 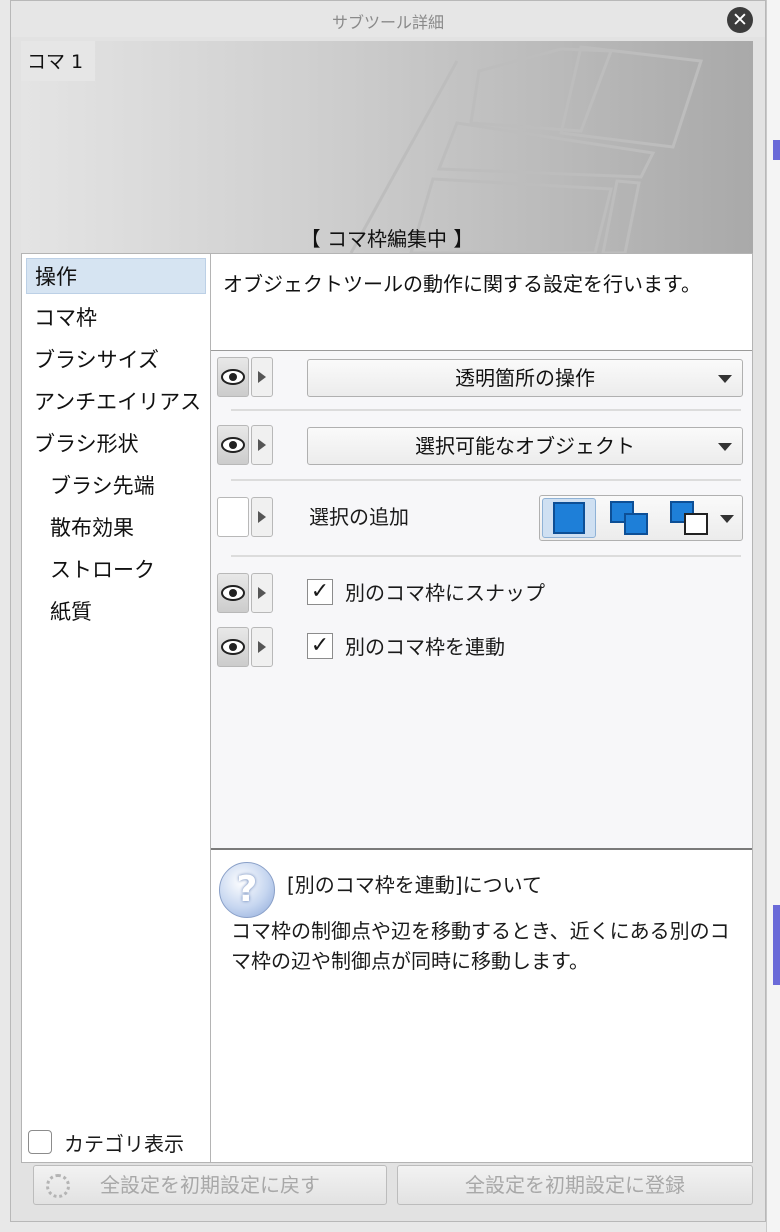 I want to click on register-all-label: 全設定を初期設定に登録, so click(x=575, y=1185).